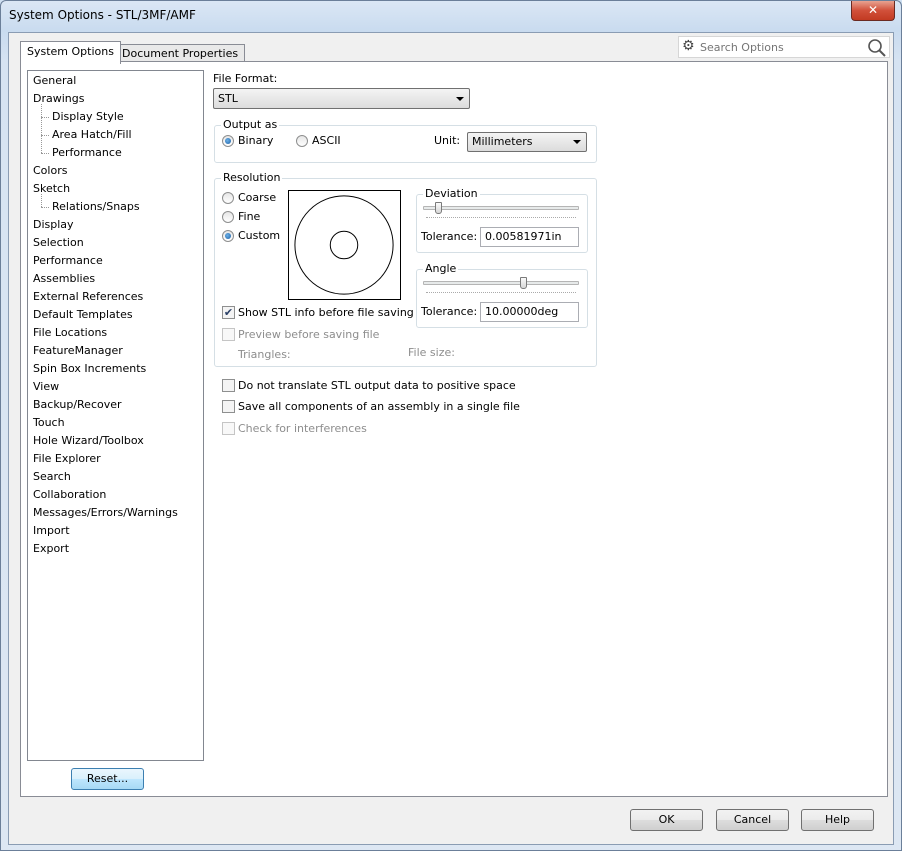  Describe the element at coordinates (52, 477) in the screenshot. I see `tree-item-search: Search` at that location.